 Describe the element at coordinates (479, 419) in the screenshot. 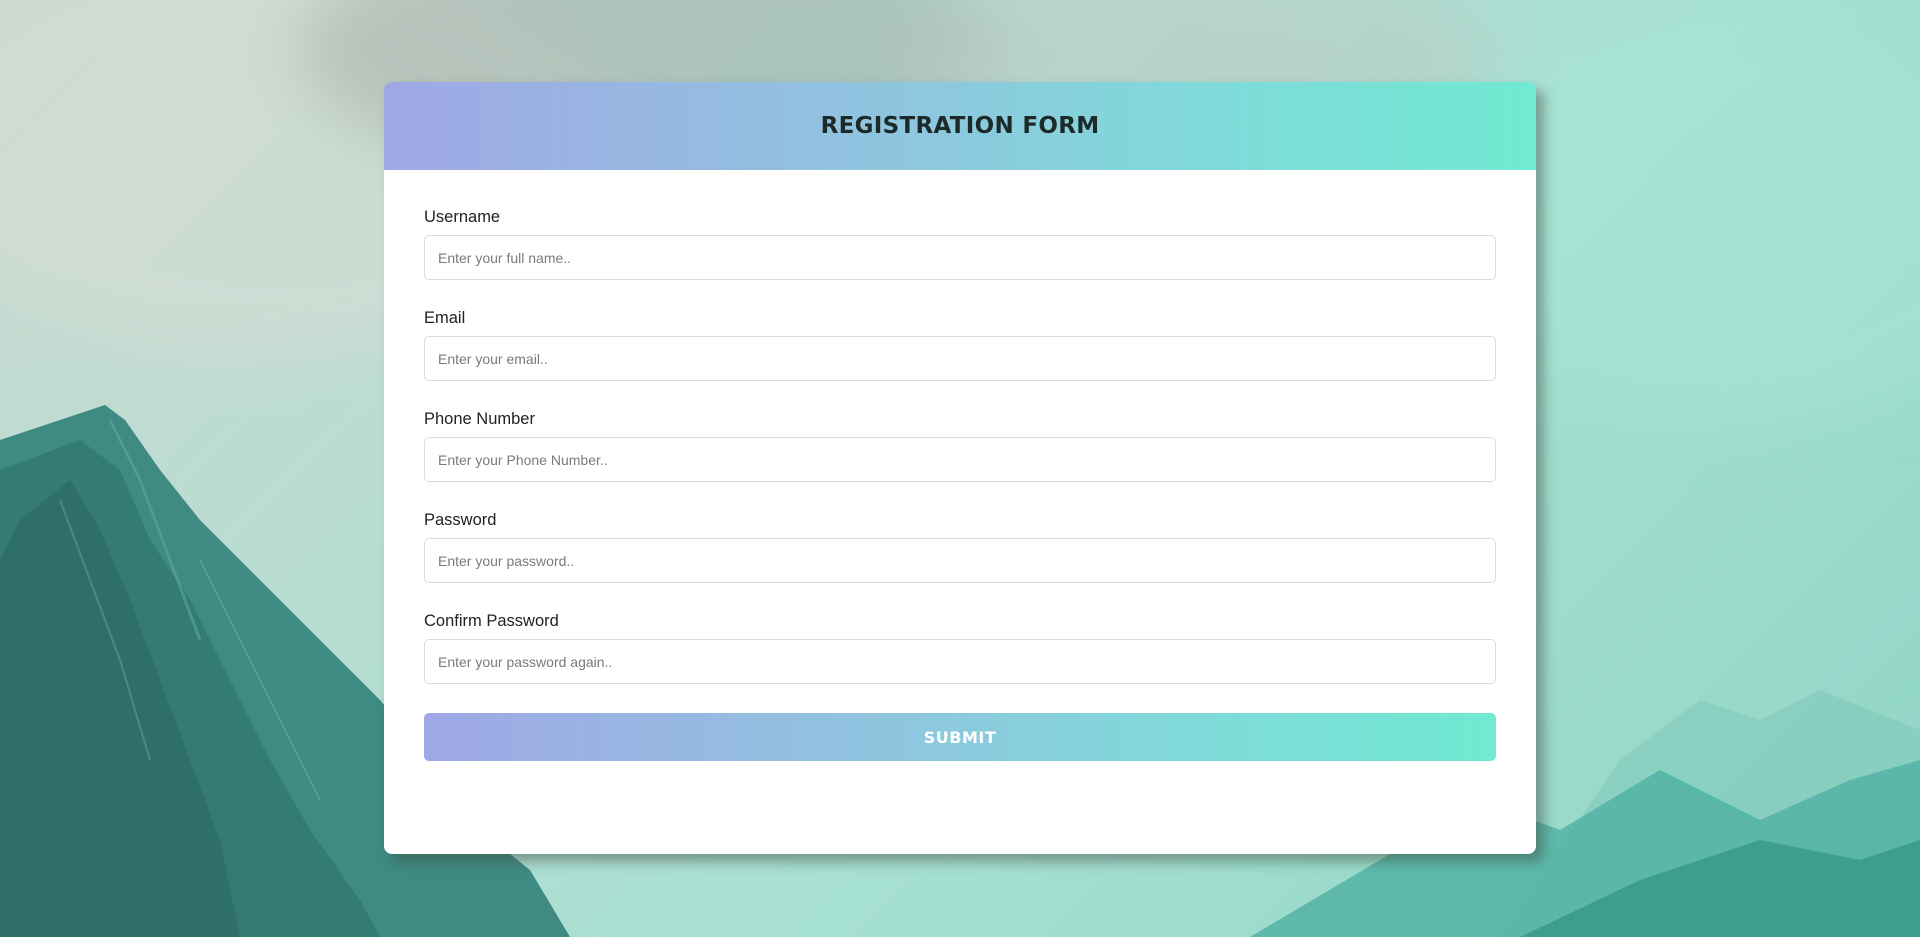

I see `phone-label: Phone Number` at that location.